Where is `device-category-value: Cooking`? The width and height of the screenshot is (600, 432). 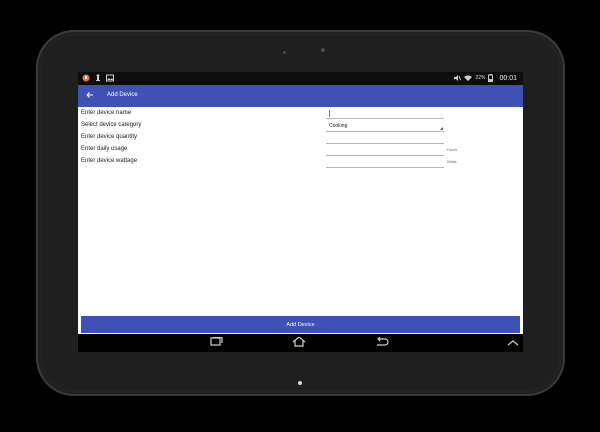 device-category-value: Cooking is located at coordinates (338, 126).